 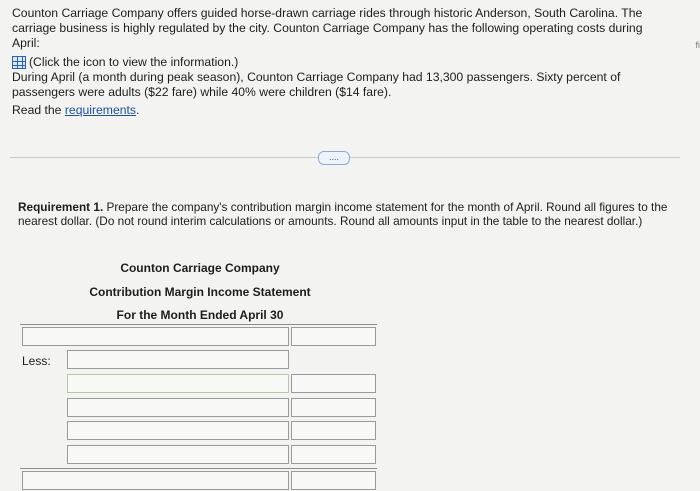 I want to click on row1-label-input, so click(x=155, y=336).